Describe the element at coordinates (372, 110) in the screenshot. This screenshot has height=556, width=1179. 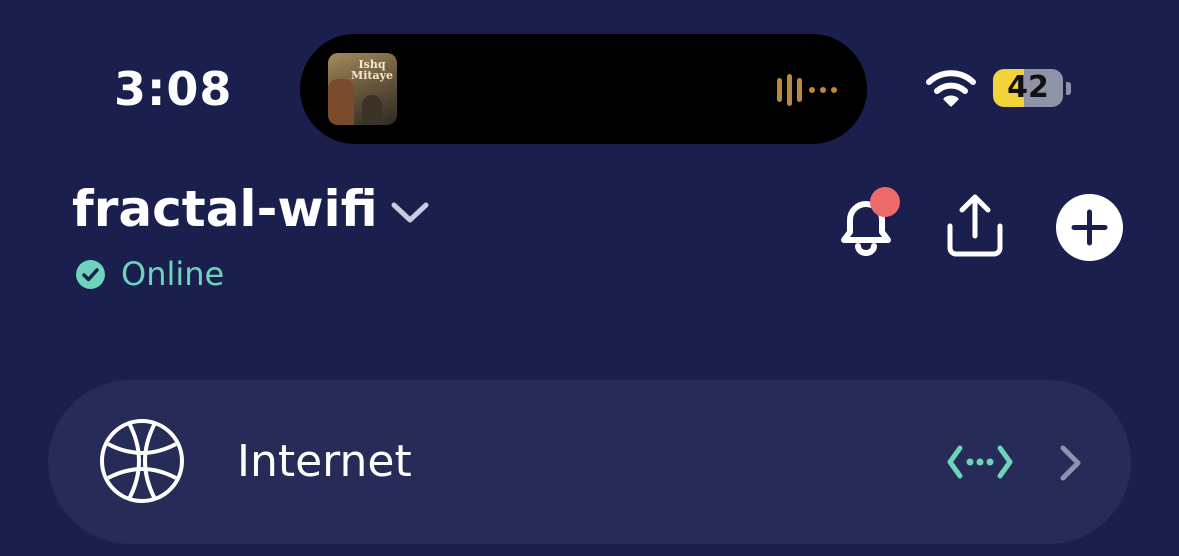
I see `album-art-figure` at that location.